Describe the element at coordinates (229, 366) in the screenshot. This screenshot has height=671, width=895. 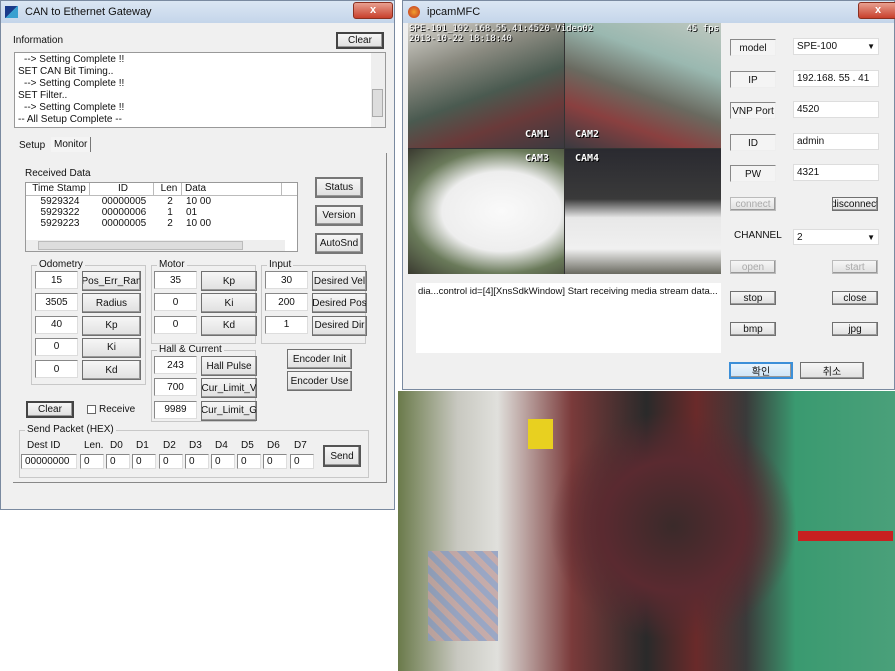
I see `hall-current-hall-pulse-button: Hall Pulse` at that location.